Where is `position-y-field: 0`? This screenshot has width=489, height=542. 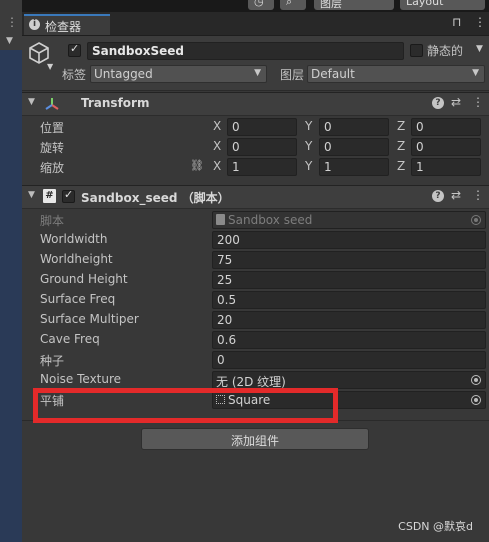 position-y-field: 0 is located at coordinates (354, 127).